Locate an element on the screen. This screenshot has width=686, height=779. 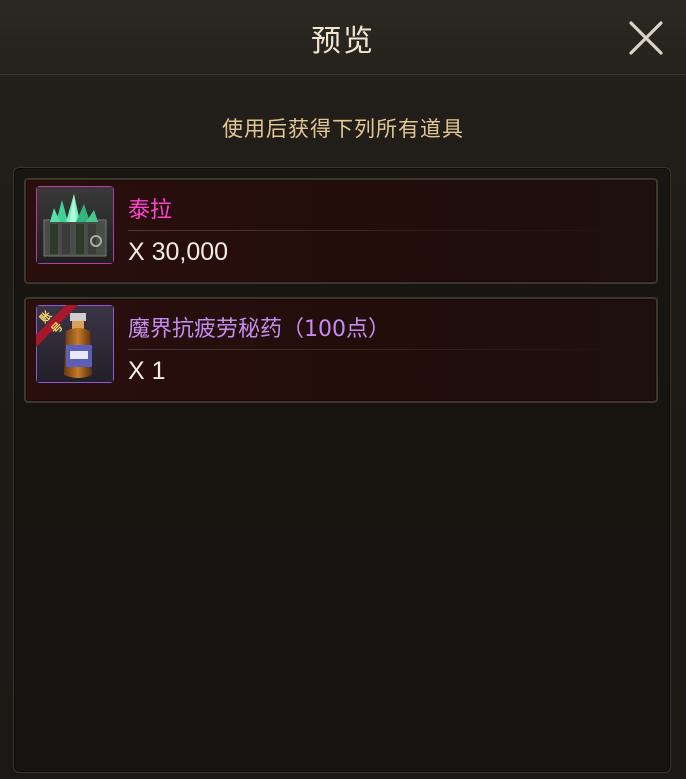
item-row-anti-fatigue-potion: 账号 魔界抗疲劳秘药（100点） X 1 is located at coordinates (341, 350).